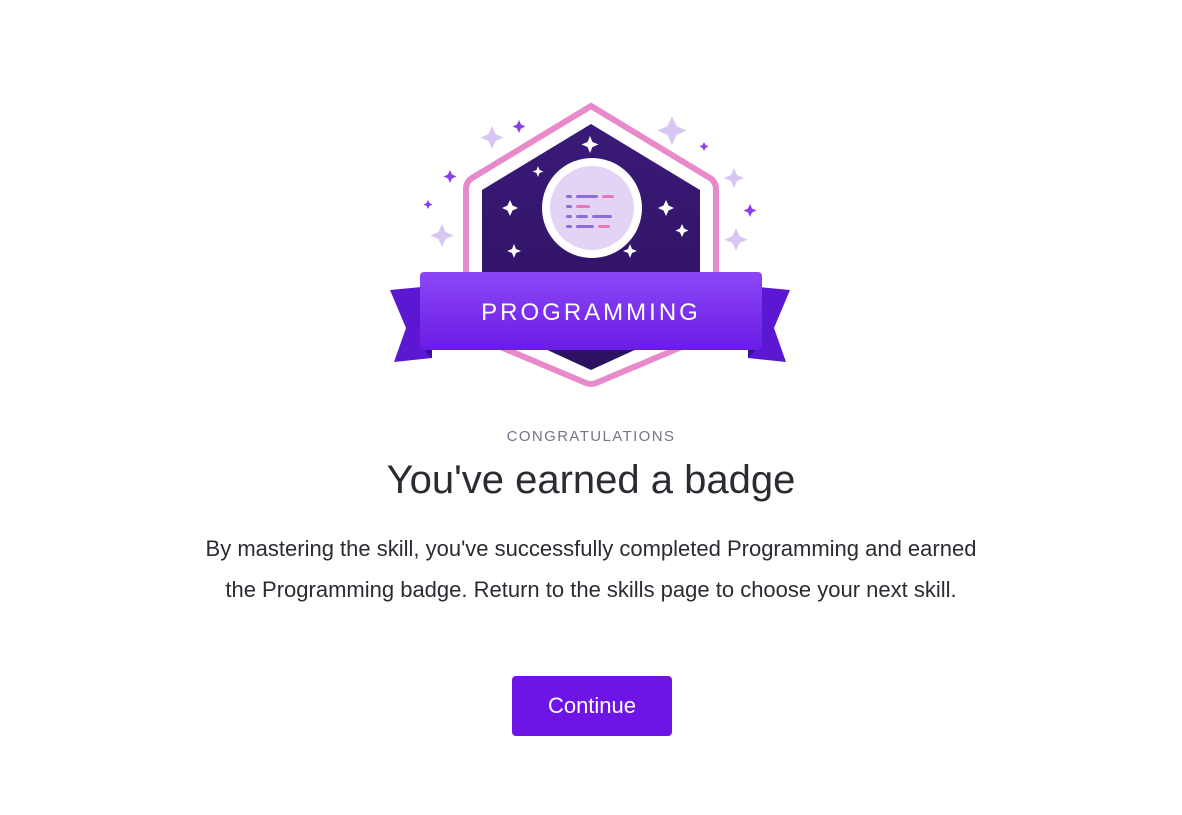  I want to click on page-title: You've earned a badge, so click(591, 480).